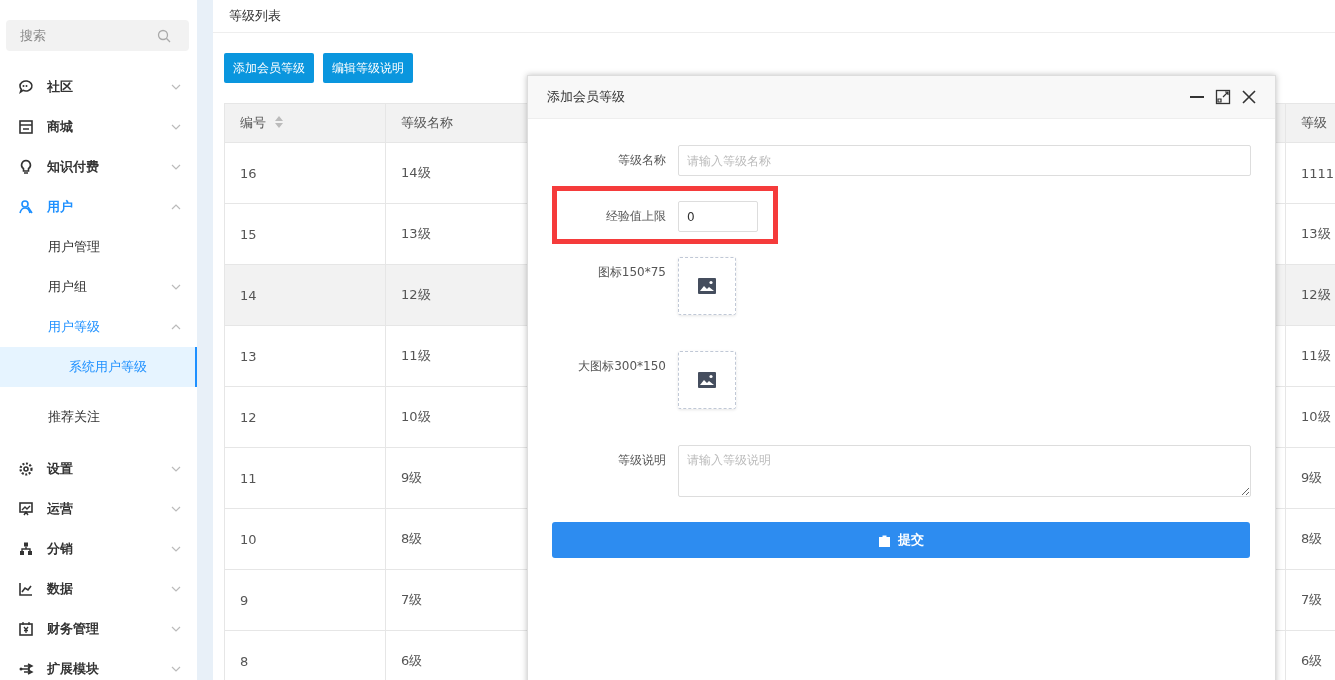 The height and width of the screenshot is (680, 1335). What do you see at coordinates (98, 167) in the screenshot?
I see `sidebar-item: 知识付费` at bounding box center [98, 167].